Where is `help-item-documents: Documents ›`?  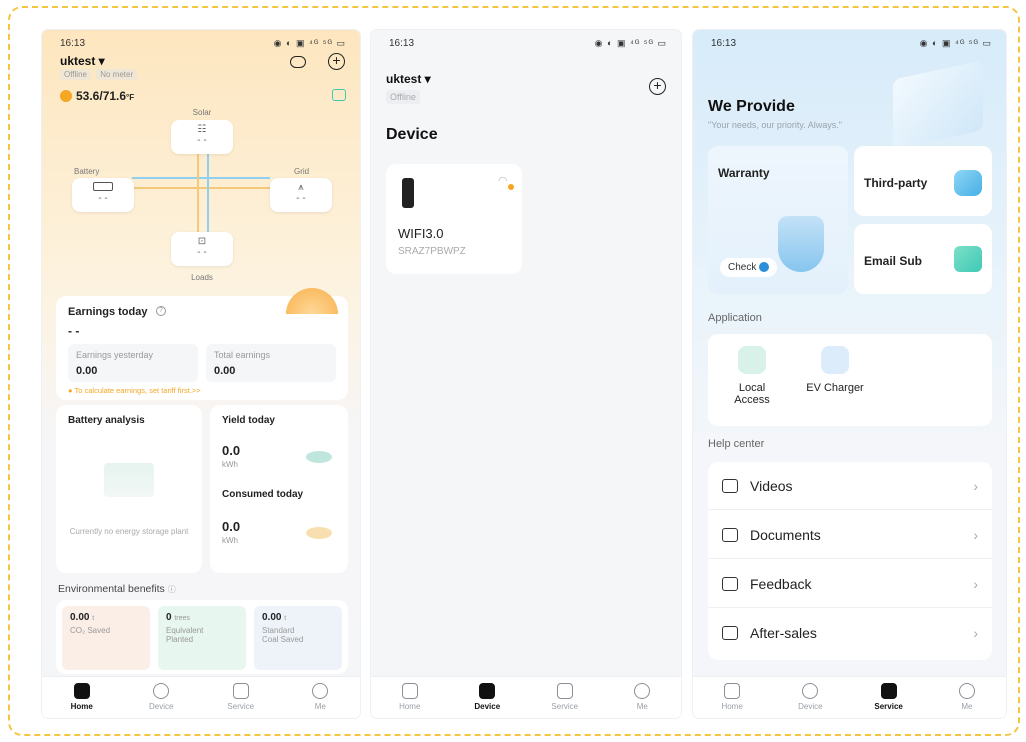 help-item-documents: Documents › is located at coordinates (850, 535).